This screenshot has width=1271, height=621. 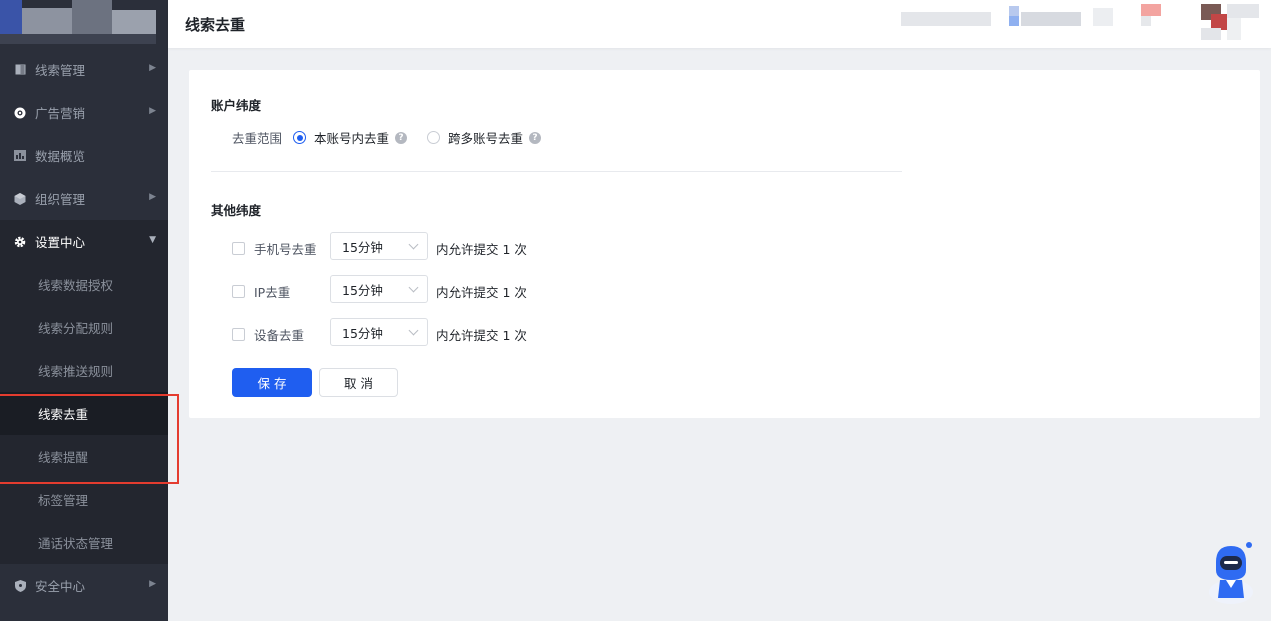 What do you see at coordinates (84, 24) in the screenshot?
I see `logo` at bounding box center [84, 24].